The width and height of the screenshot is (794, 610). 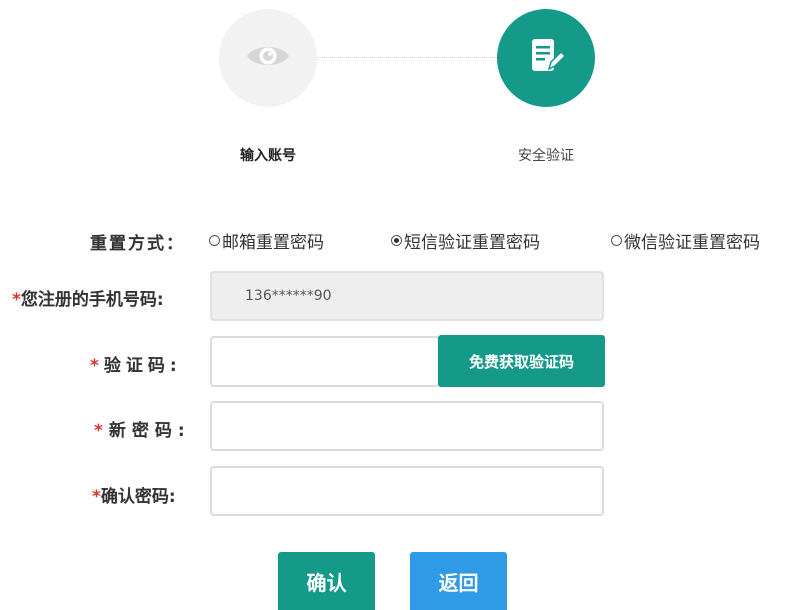 What do you see at coordinates (458, 581) in the screenshot?
I see `back-button: 返回` at bounding box center [458, 581].